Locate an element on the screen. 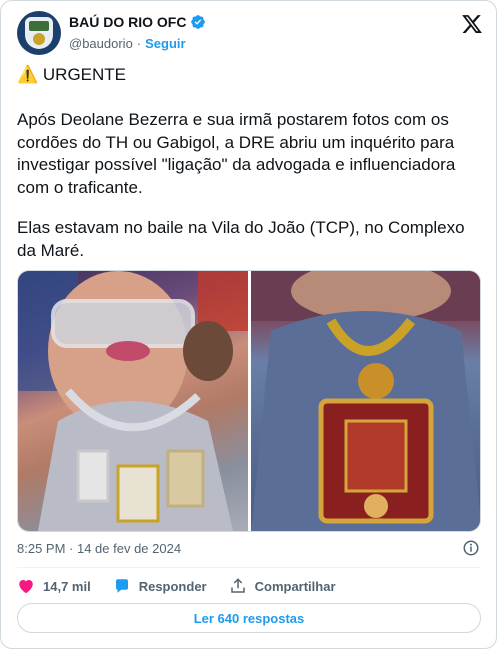 This screenshot has width=499, height=651. author-handle: @baudorio is located at coordinates (101, 43).